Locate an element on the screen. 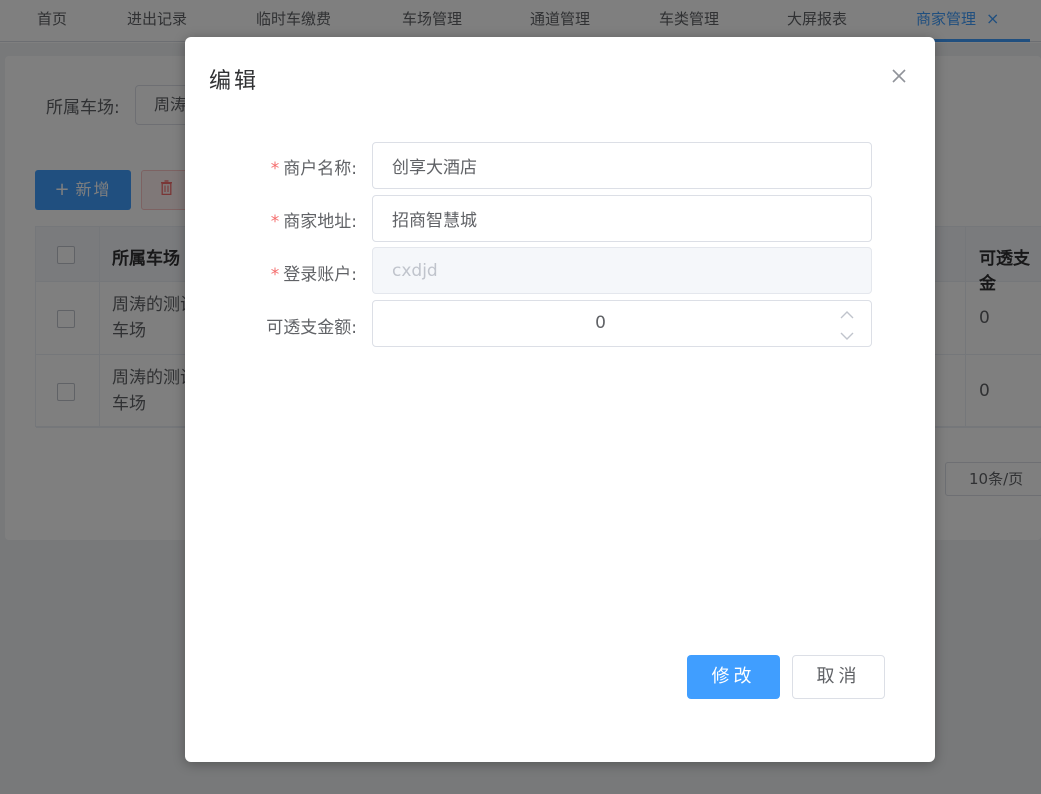  dialog-title: 编辑 is located at coordinates (234, 81).